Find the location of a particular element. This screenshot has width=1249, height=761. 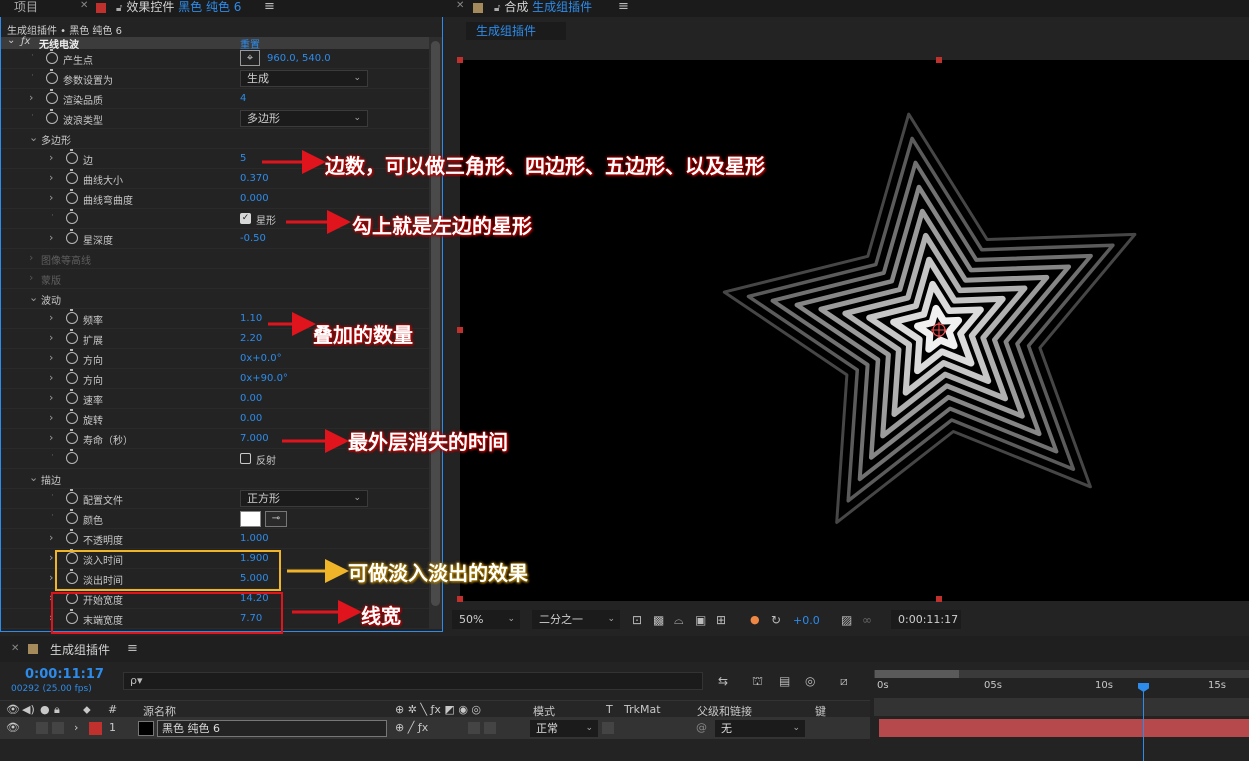

layer-row: 👁︎ › 1 黑色 纯色 6 ⊕ ╱ ƒx 正常 ⌄ @ 无 ⌄ is located at coordinates (435, 728).